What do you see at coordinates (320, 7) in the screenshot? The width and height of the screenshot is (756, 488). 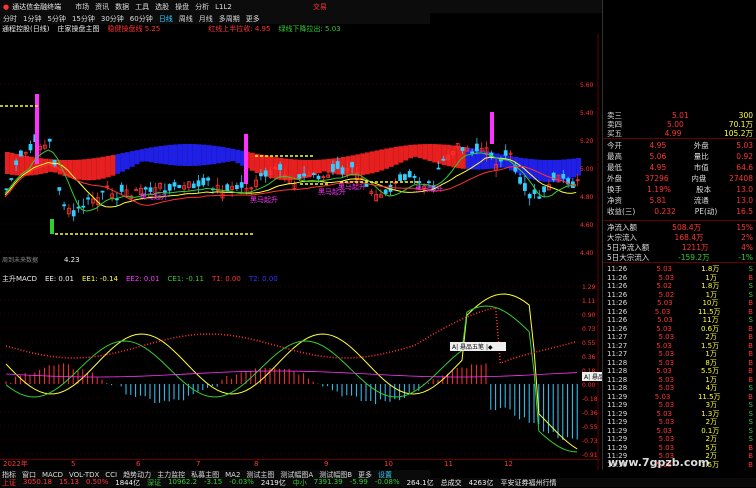 I see `trade-link: 交易` at bounding box center [320, 7].